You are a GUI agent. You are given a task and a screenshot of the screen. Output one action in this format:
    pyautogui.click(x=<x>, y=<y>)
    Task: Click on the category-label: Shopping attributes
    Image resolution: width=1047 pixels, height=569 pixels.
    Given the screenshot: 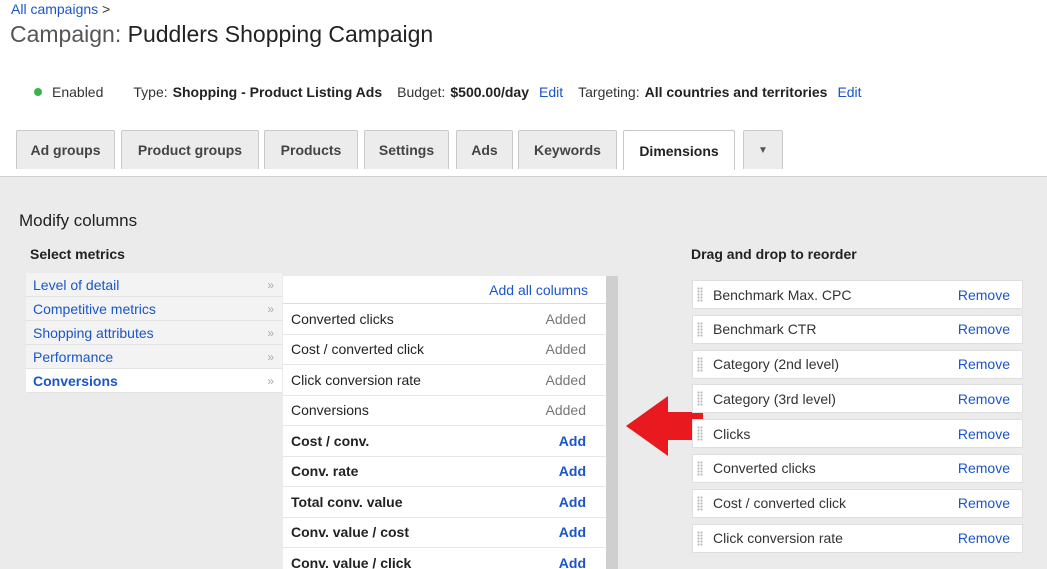 What is the action you would take?
    pyautogui.click(x=93, y=332)
    